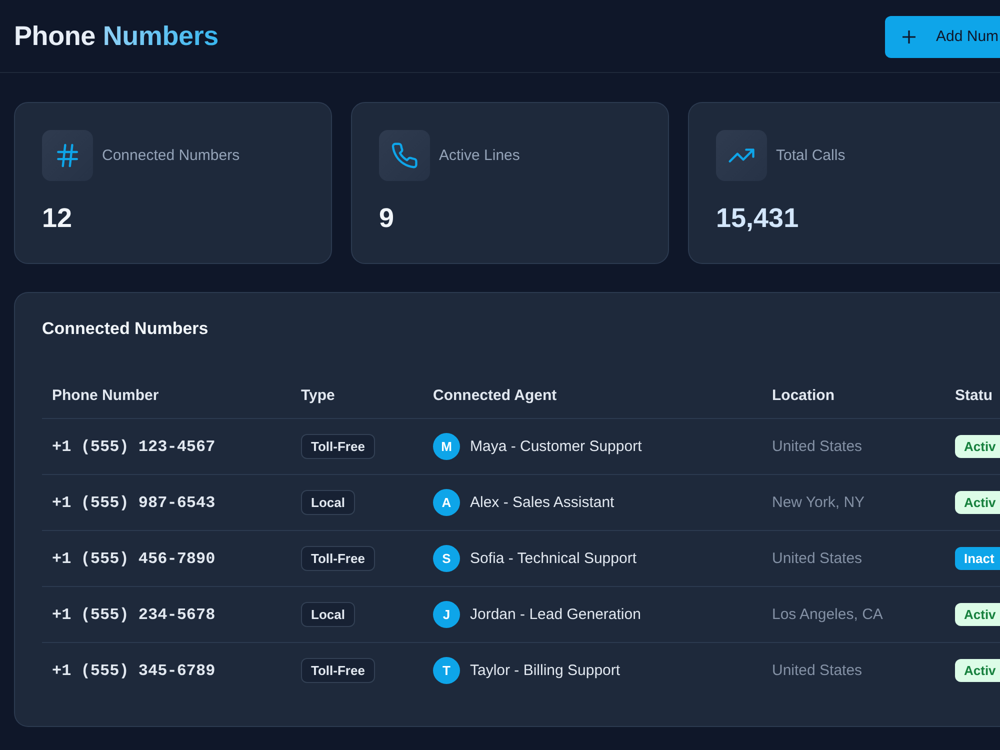 The height and width of the screenshot is (750, 1000). I want to click on hash-icon, so click(67, 155).